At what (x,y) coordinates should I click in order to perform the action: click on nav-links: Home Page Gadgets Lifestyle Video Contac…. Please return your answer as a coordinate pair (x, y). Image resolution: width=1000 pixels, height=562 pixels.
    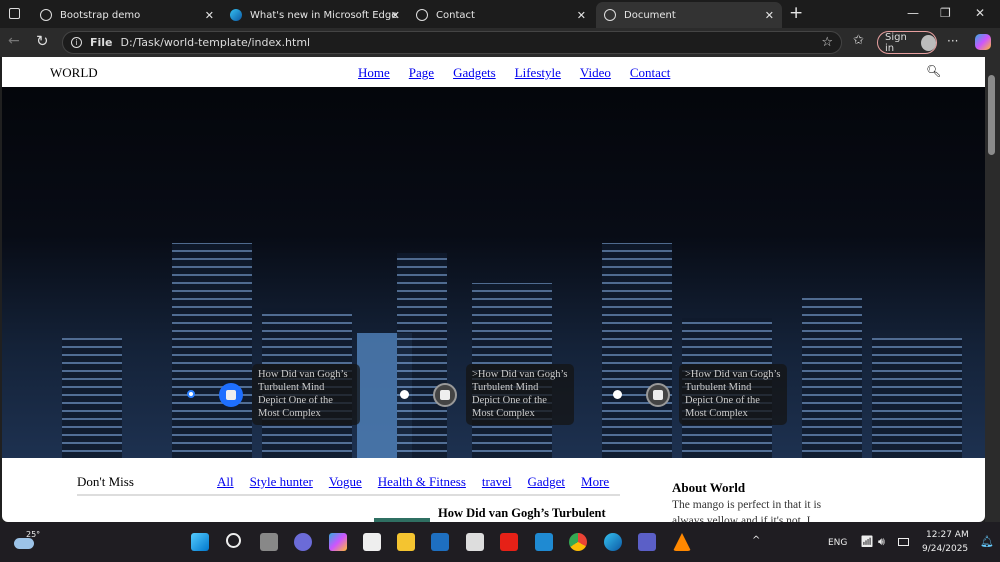
    Looking at the image, I should click on (514, 73).